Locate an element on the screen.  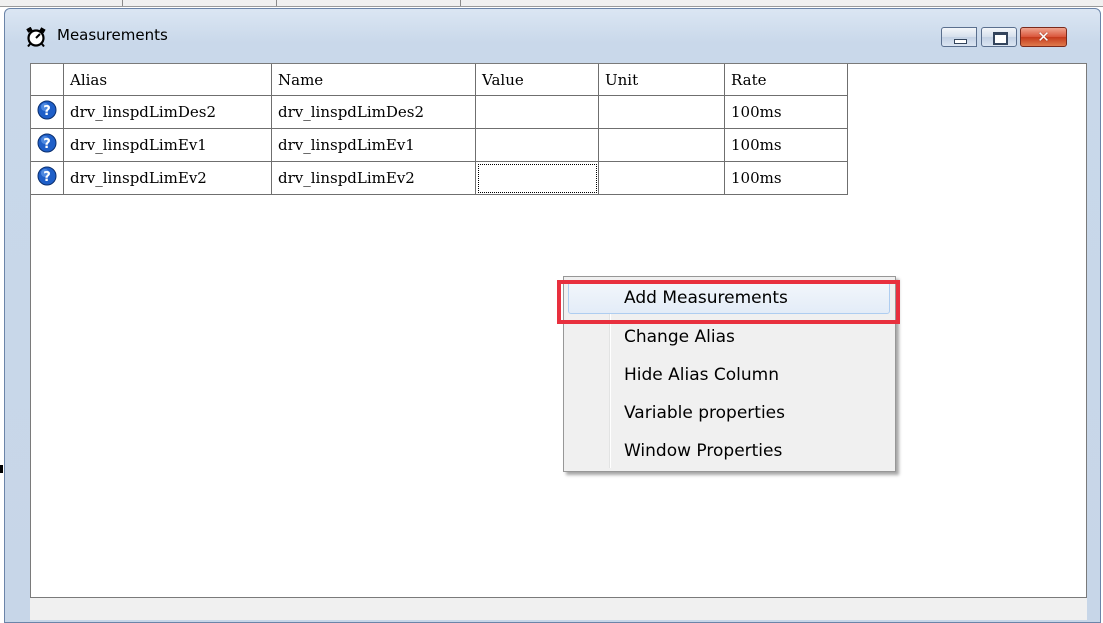
measurements-app-icon is located at coordinates (36, 37).